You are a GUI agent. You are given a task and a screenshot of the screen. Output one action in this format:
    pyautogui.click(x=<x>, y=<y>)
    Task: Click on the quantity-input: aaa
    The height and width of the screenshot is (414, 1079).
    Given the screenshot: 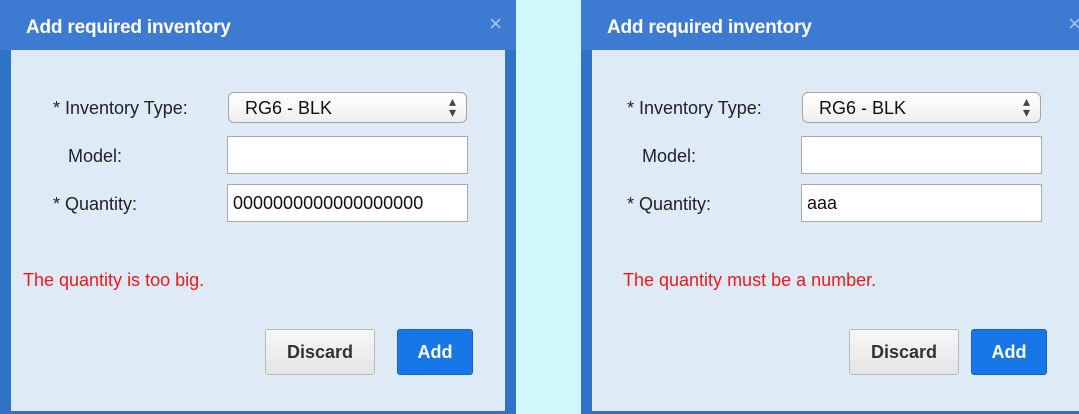 What is the action you would take?
    pyautogui.click(x=921, y=203)
    